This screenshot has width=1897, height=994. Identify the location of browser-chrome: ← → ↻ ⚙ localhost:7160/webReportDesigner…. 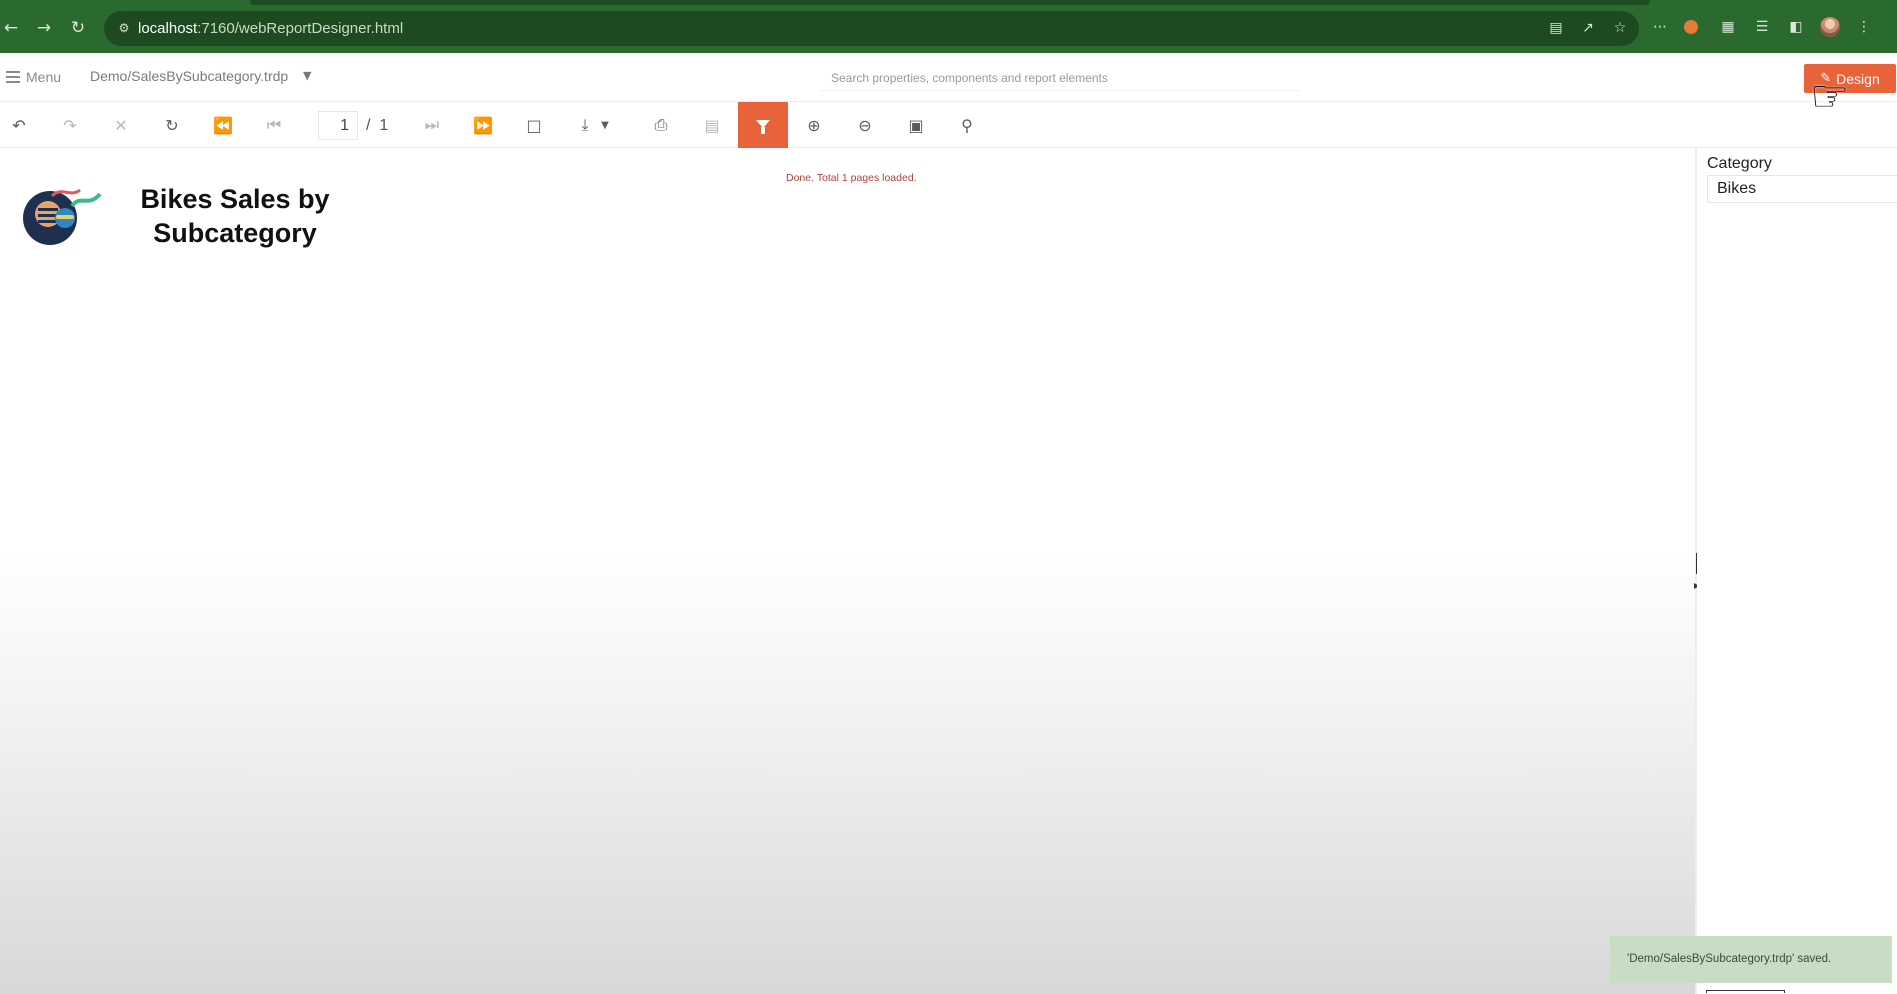
(948, 26).